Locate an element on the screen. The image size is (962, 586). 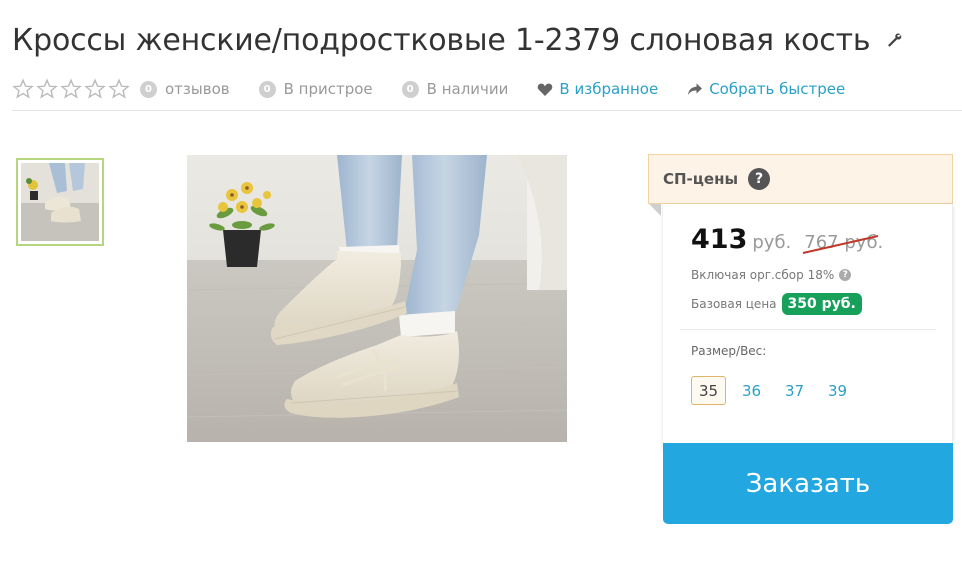
favorite-link: В избранное is located at coordinates (597, 89).